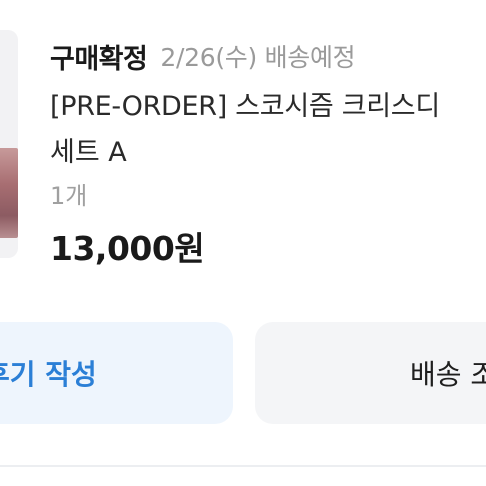  I want to click on divider, so click(243, 466).